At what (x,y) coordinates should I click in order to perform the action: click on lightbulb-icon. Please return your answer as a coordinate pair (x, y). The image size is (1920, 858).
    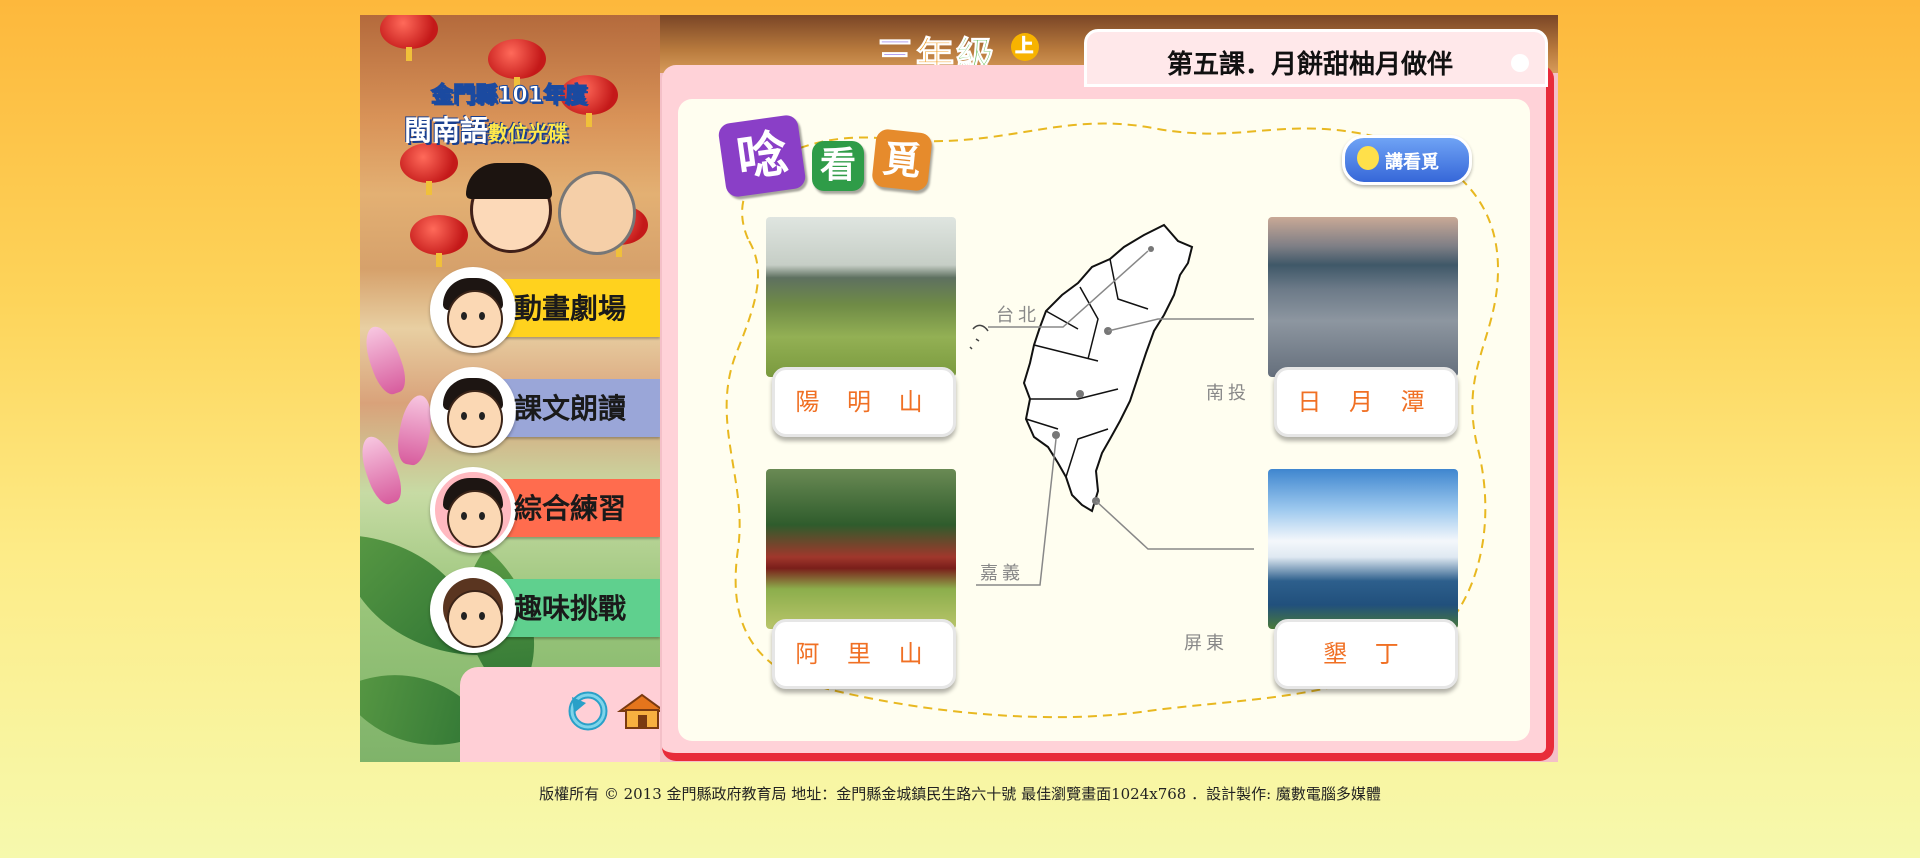
    Looking at the image, I should click on (1368, 158).